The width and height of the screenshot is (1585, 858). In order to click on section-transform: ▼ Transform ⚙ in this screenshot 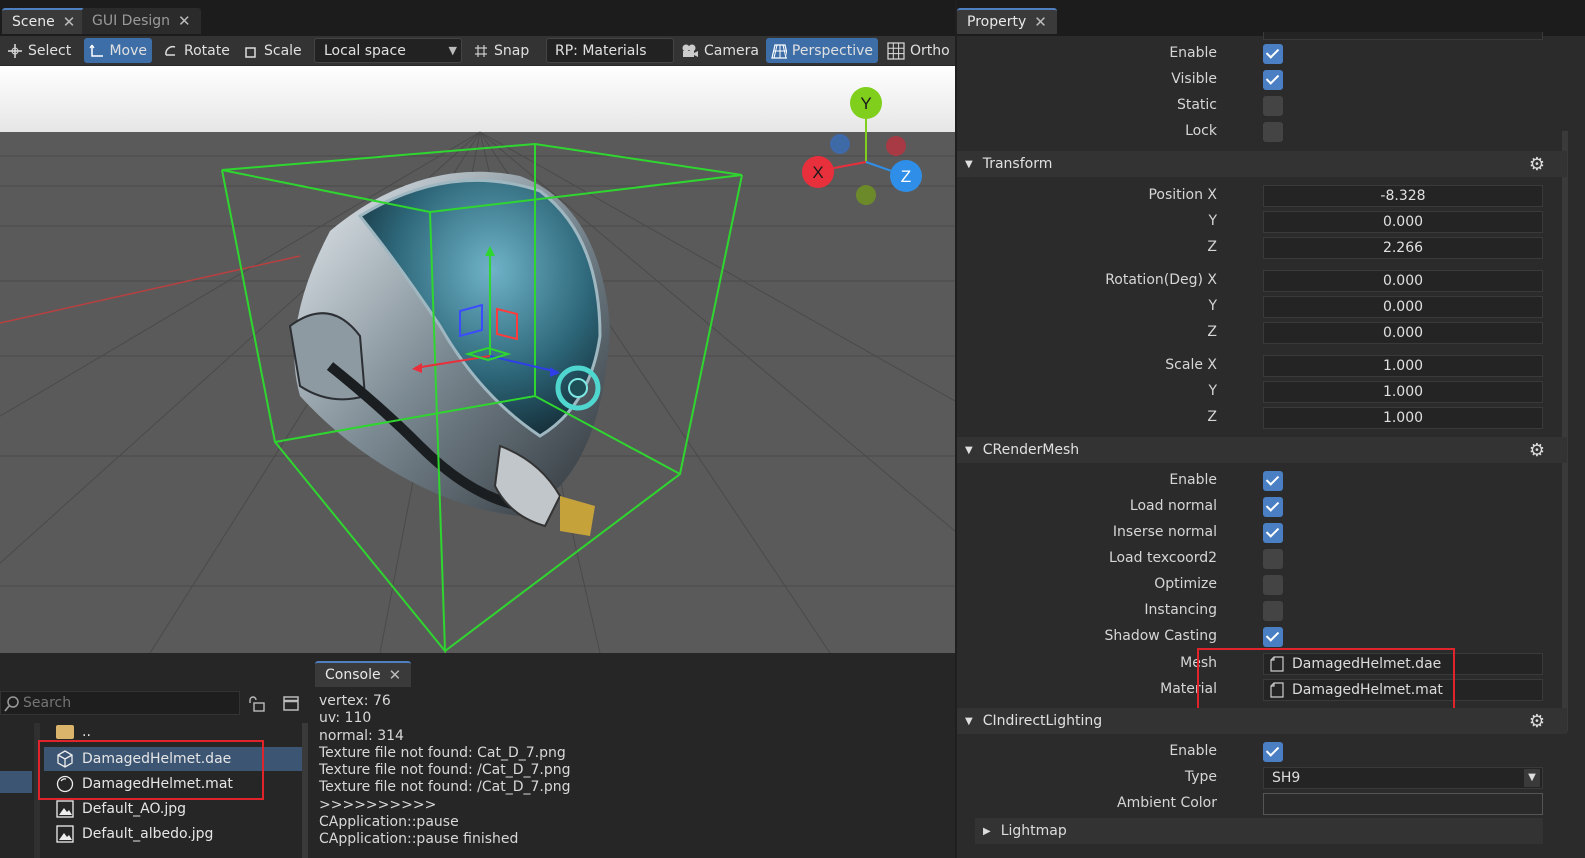, I will do `click(1262, 164)`.